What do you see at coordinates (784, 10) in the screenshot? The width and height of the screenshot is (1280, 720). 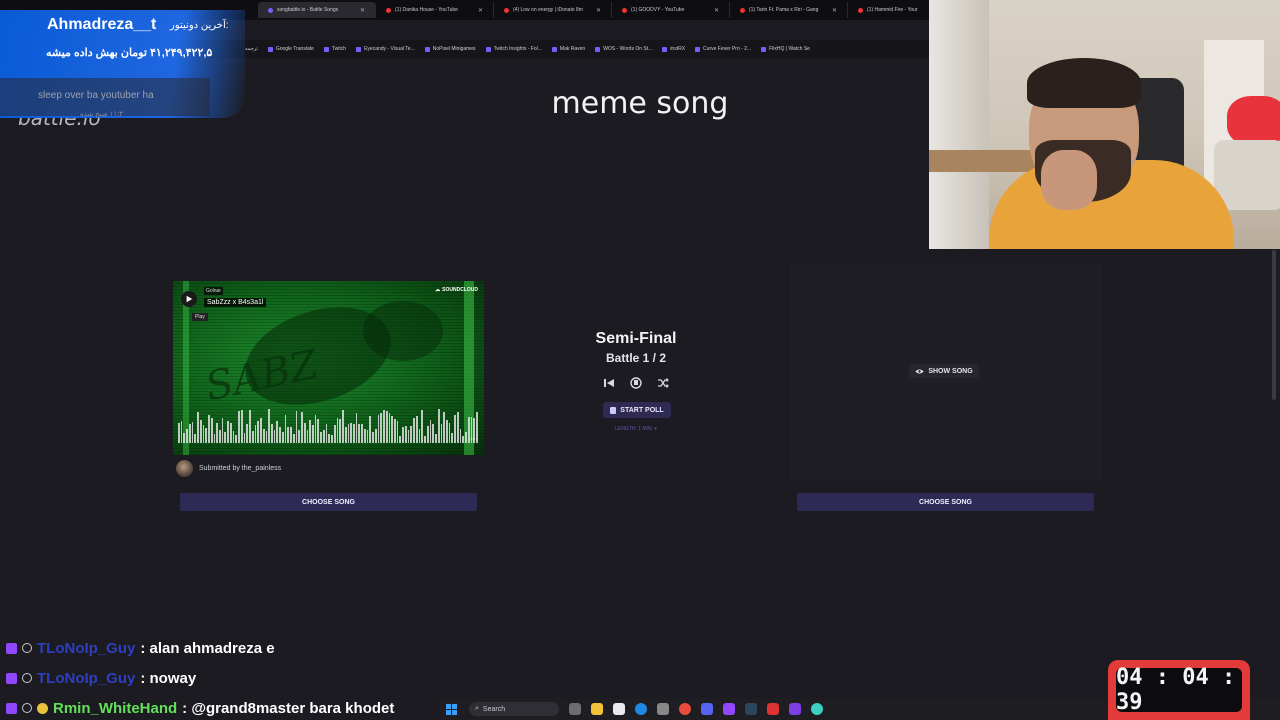 I see `tab-label: (1) Tarin Ft. Pama x Riri - Gang` at bounding box center [784, 10].